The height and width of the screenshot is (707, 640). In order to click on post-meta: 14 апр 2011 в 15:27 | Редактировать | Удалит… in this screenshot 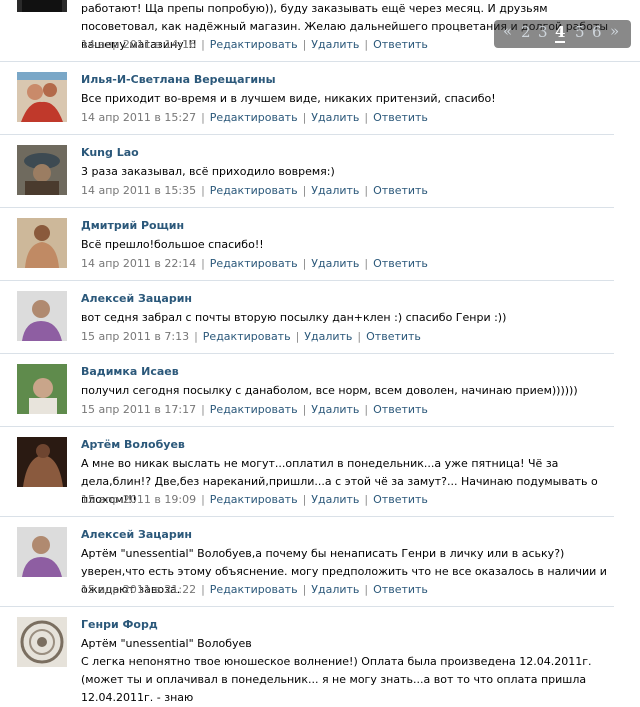, I will do `click(254, 117)`.